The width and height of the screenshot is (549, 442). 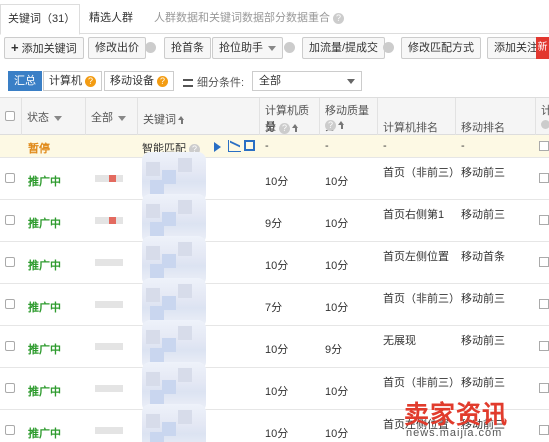 What do you see at coordinates (112, 116) in the screenshot?
I see `header-all: 全部` at bounding box center [112, 116].